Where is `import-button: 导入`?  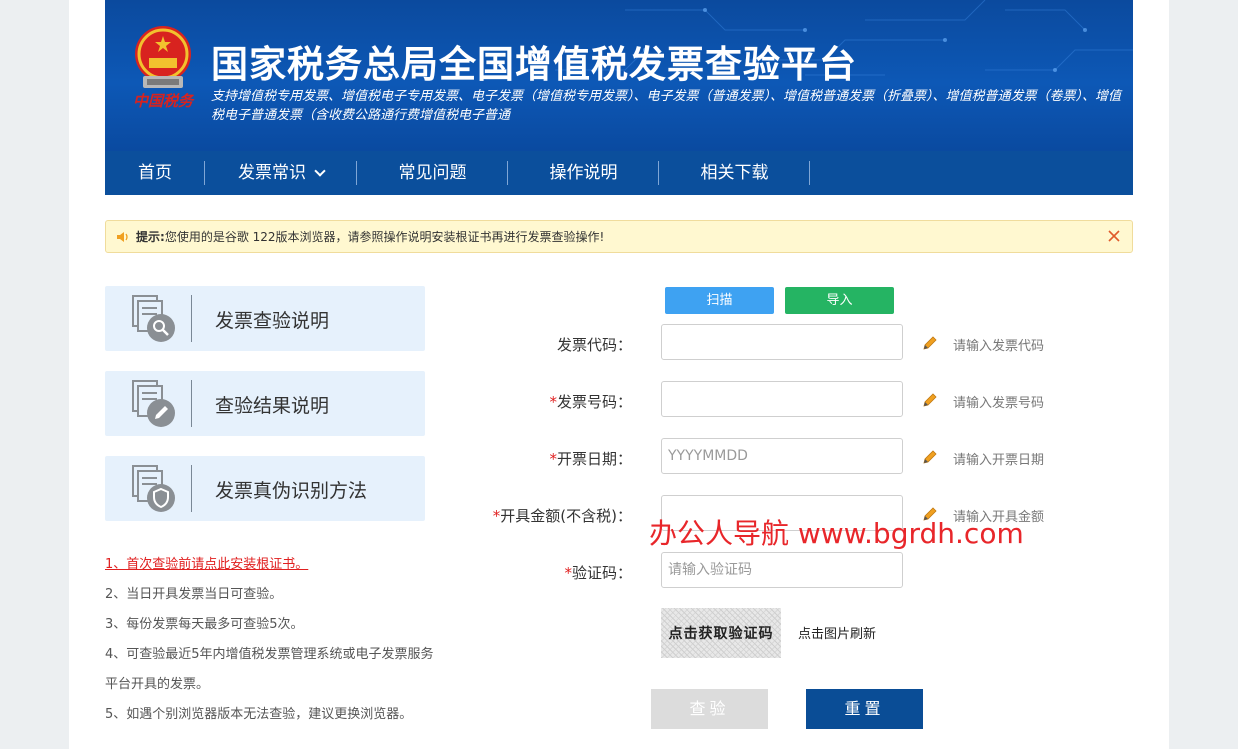
import-button: 导入 is located at coordinates (839, 300).